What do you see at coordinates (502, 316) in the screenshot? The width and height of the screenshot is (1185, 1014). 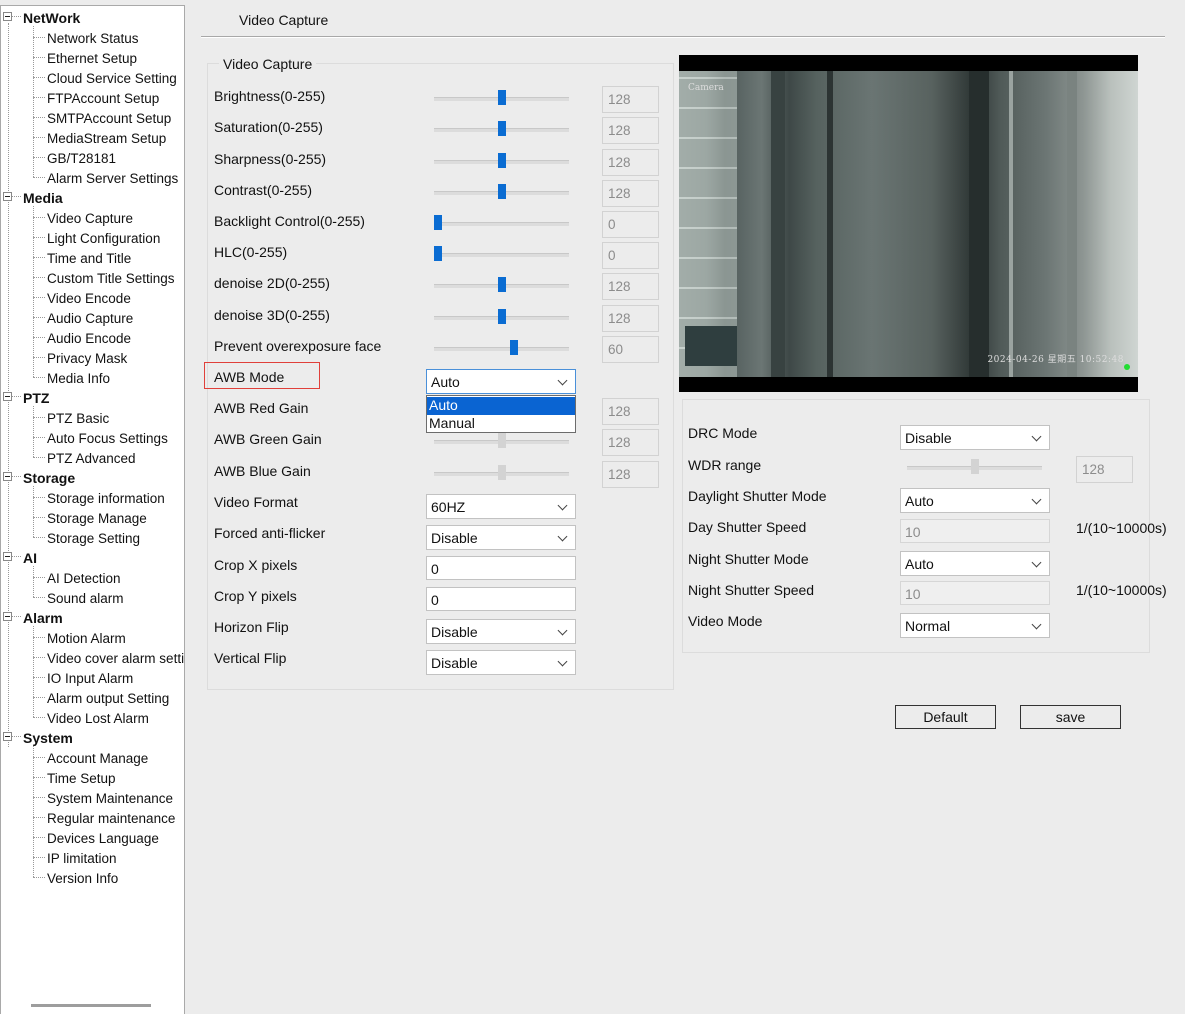 I see `denoise-3d-thumb` at bounding box center [502, 316].